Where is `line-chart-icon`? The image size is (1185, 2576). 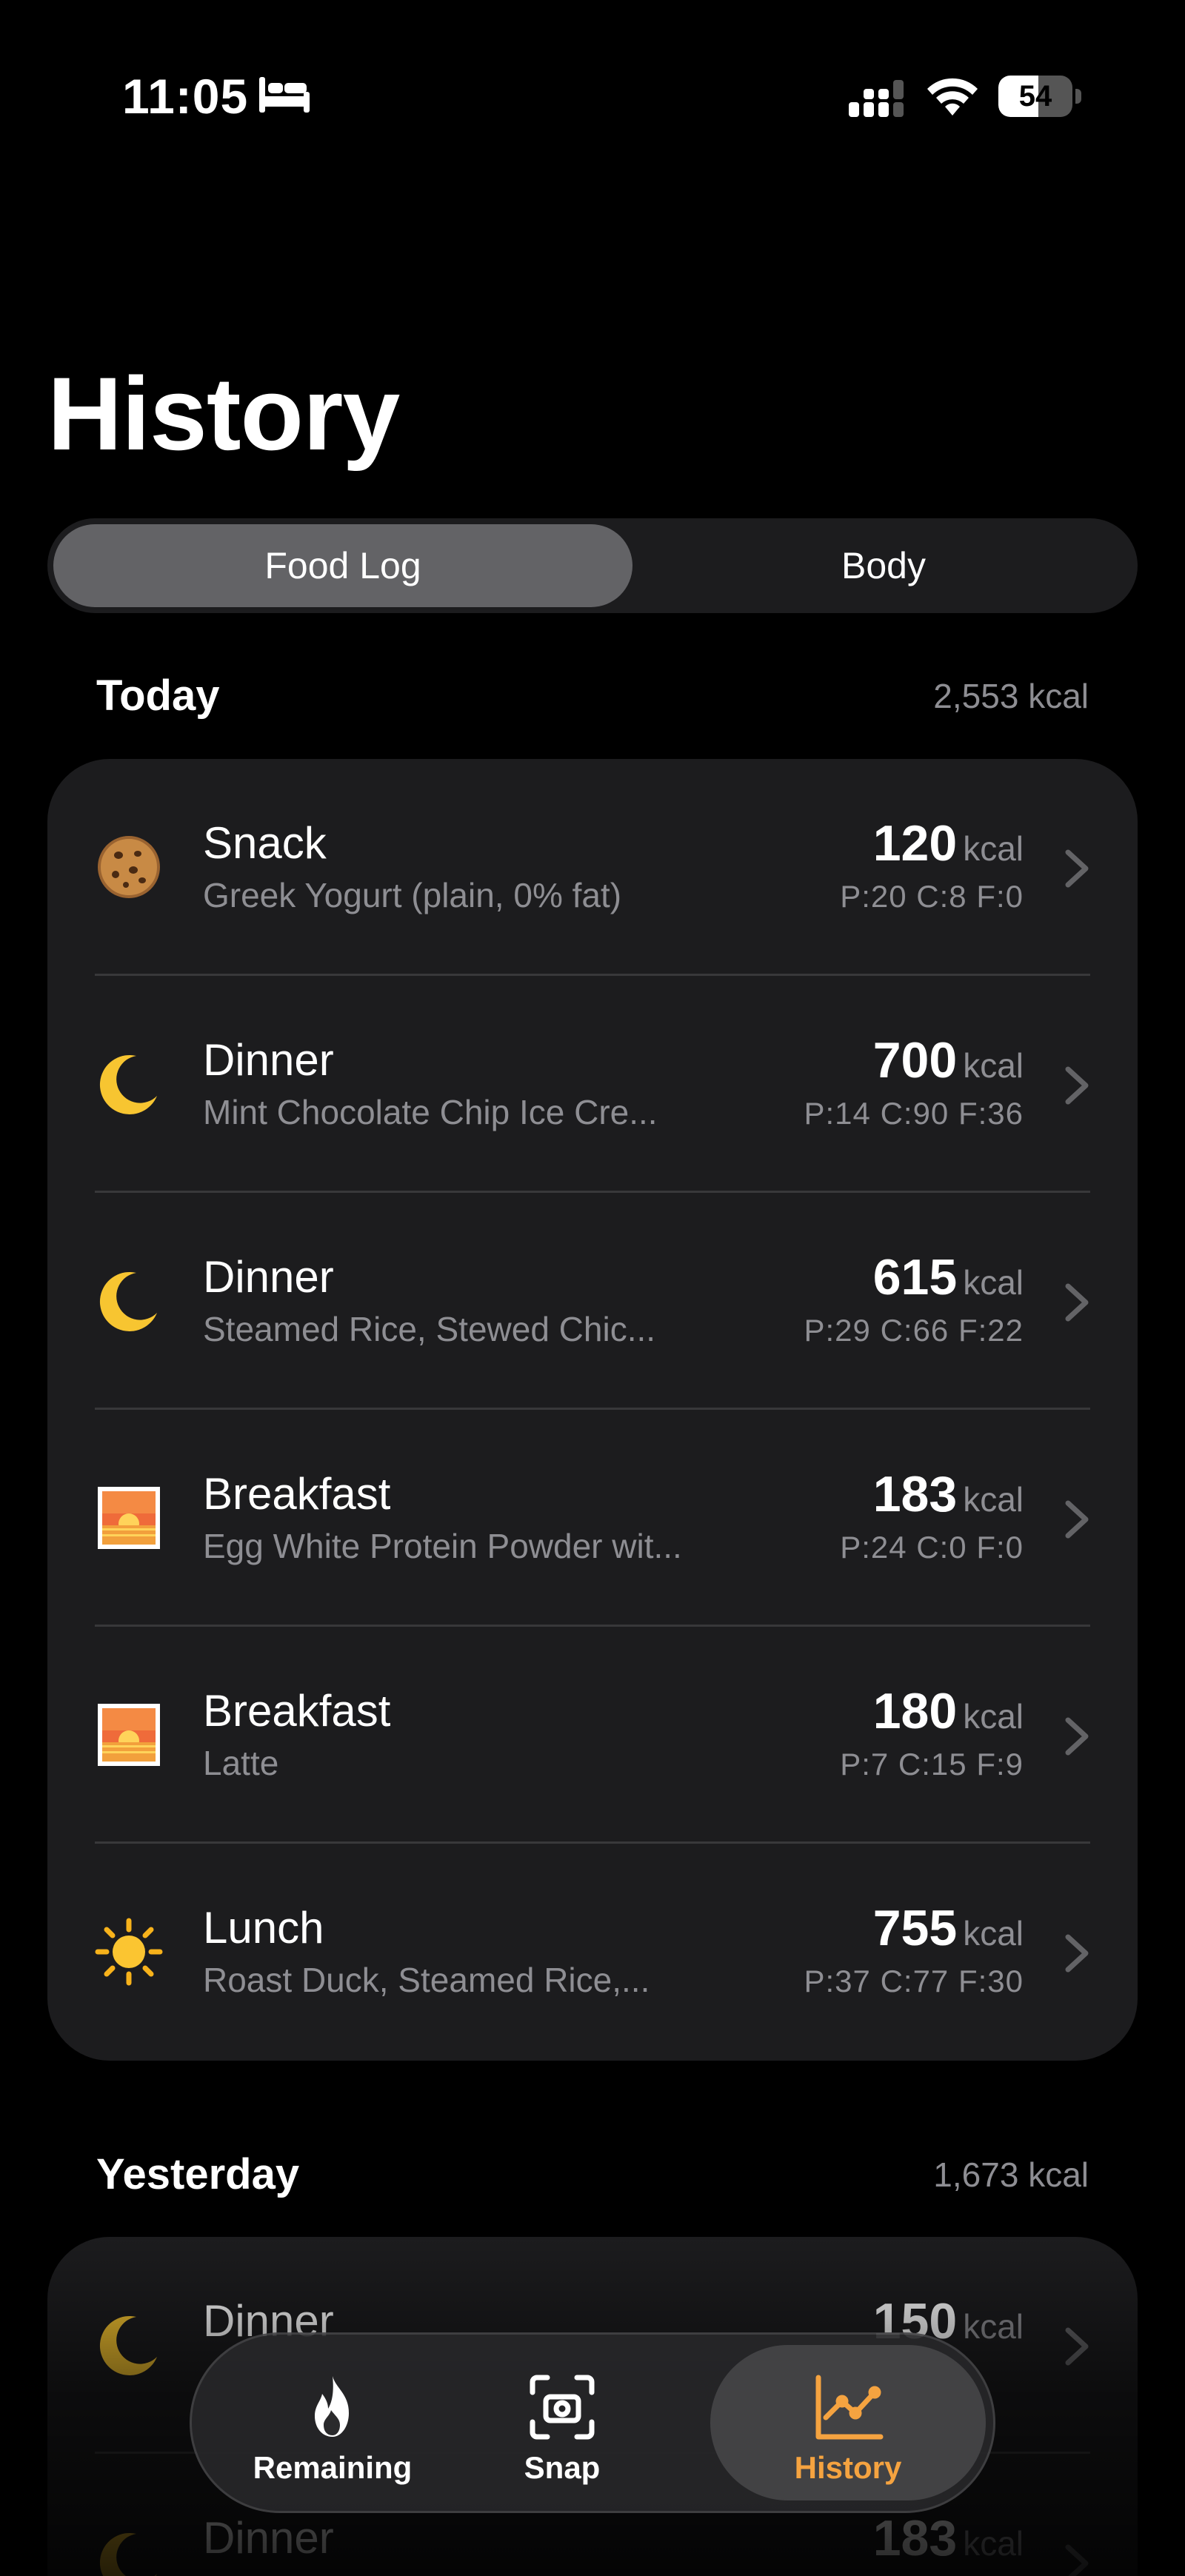
line-chart-icon is located at coordinates (849, 2407).